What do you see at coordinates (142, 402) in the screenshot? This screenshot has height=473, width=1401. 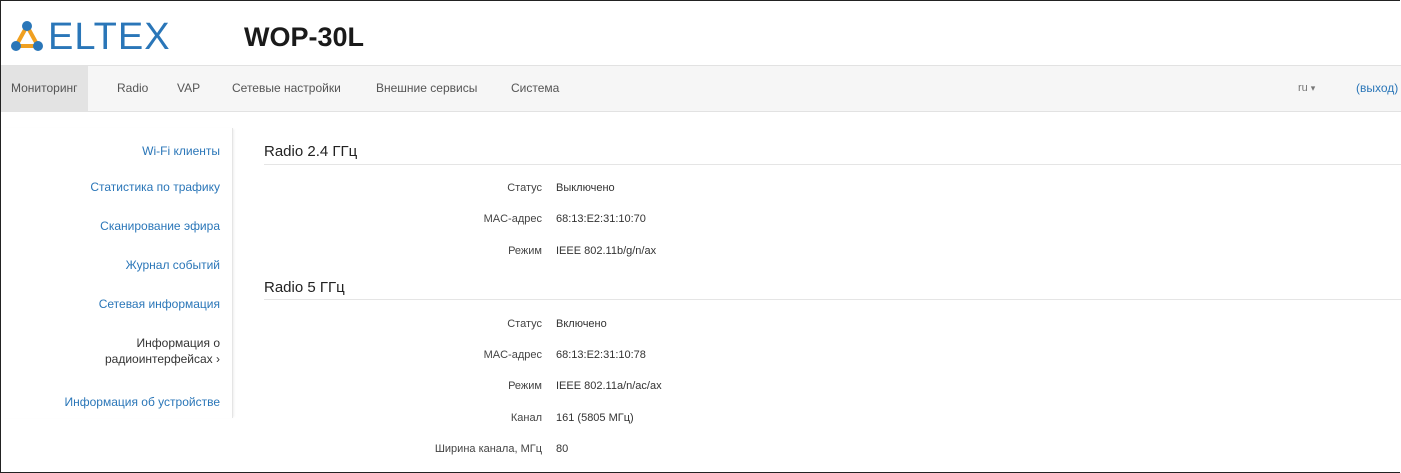 I see `sidebar-item-device-info: Информация об устройстве` at bounding box center [142, 402].